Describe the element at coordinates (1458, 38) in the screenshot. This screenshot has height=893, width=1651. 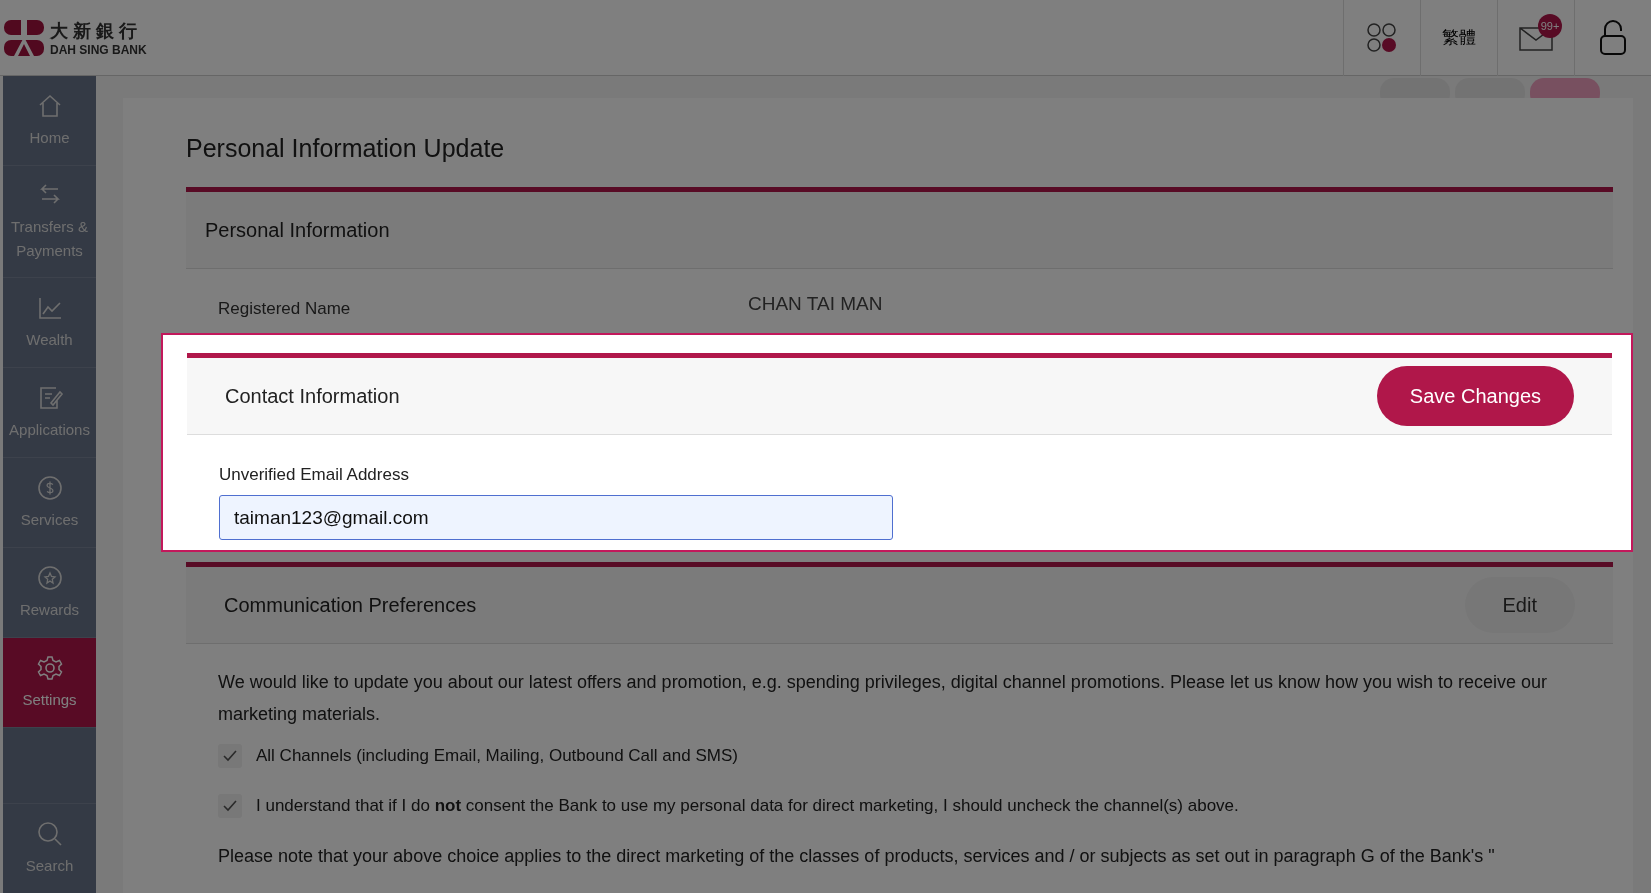
I see `language-button: 繁體` at that location.